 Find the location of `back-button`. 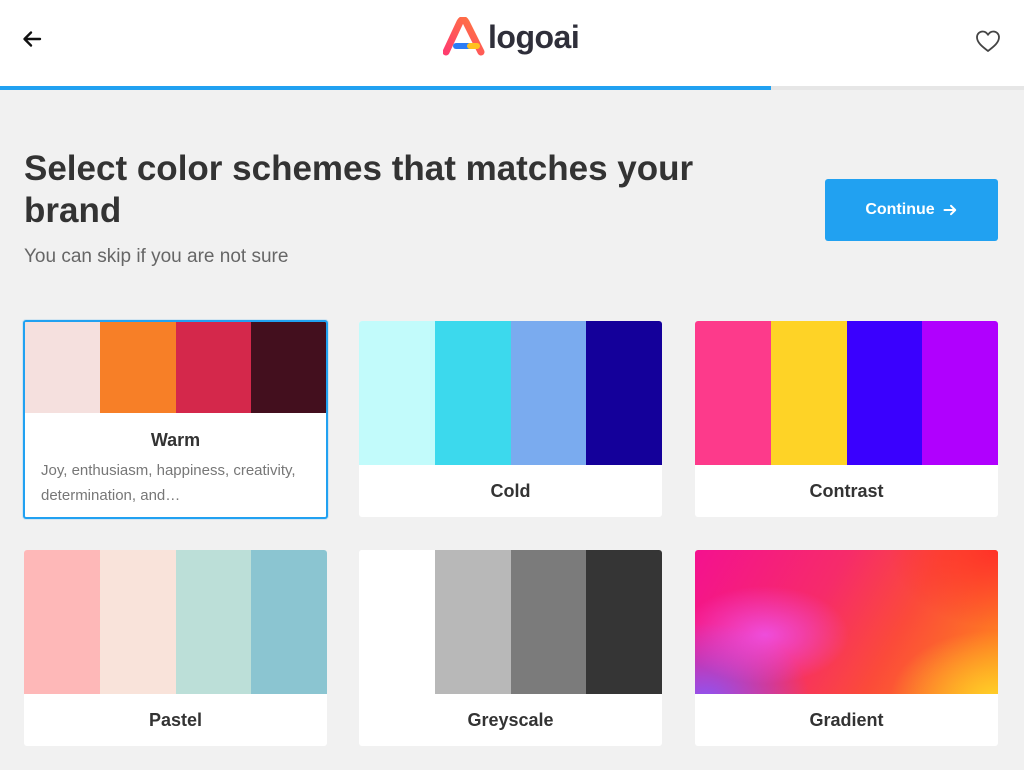

back-button is located at coordinates (33, 39).